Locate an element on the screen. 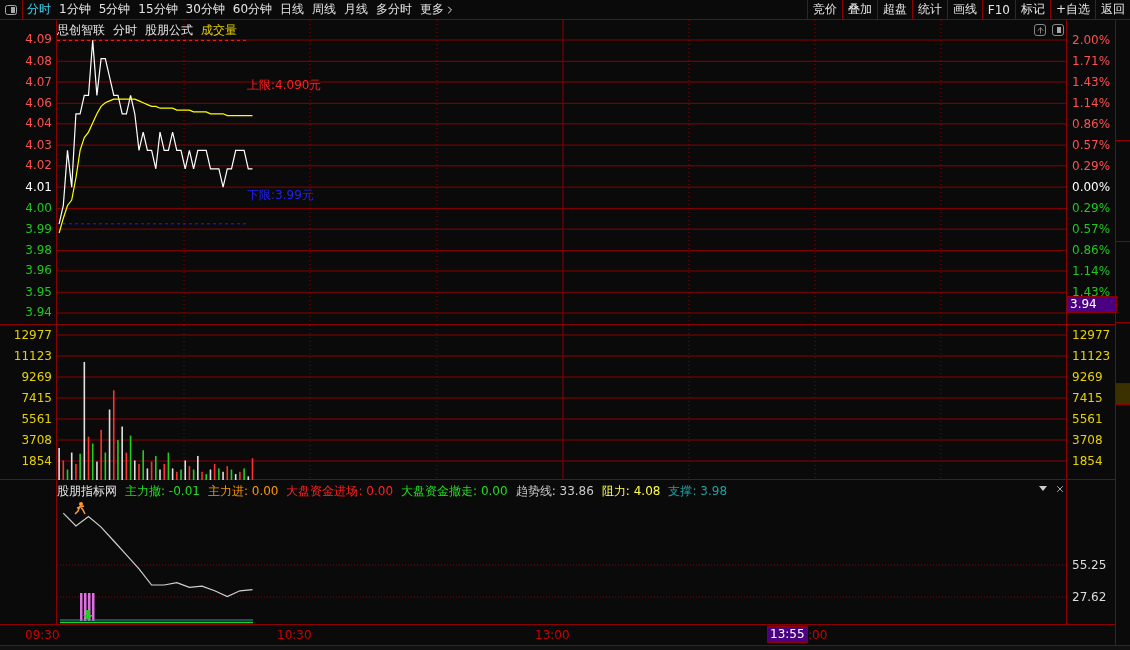 The image size is (1130, 650). toolbar-button: 画线 is located at coordinates (964, 9).